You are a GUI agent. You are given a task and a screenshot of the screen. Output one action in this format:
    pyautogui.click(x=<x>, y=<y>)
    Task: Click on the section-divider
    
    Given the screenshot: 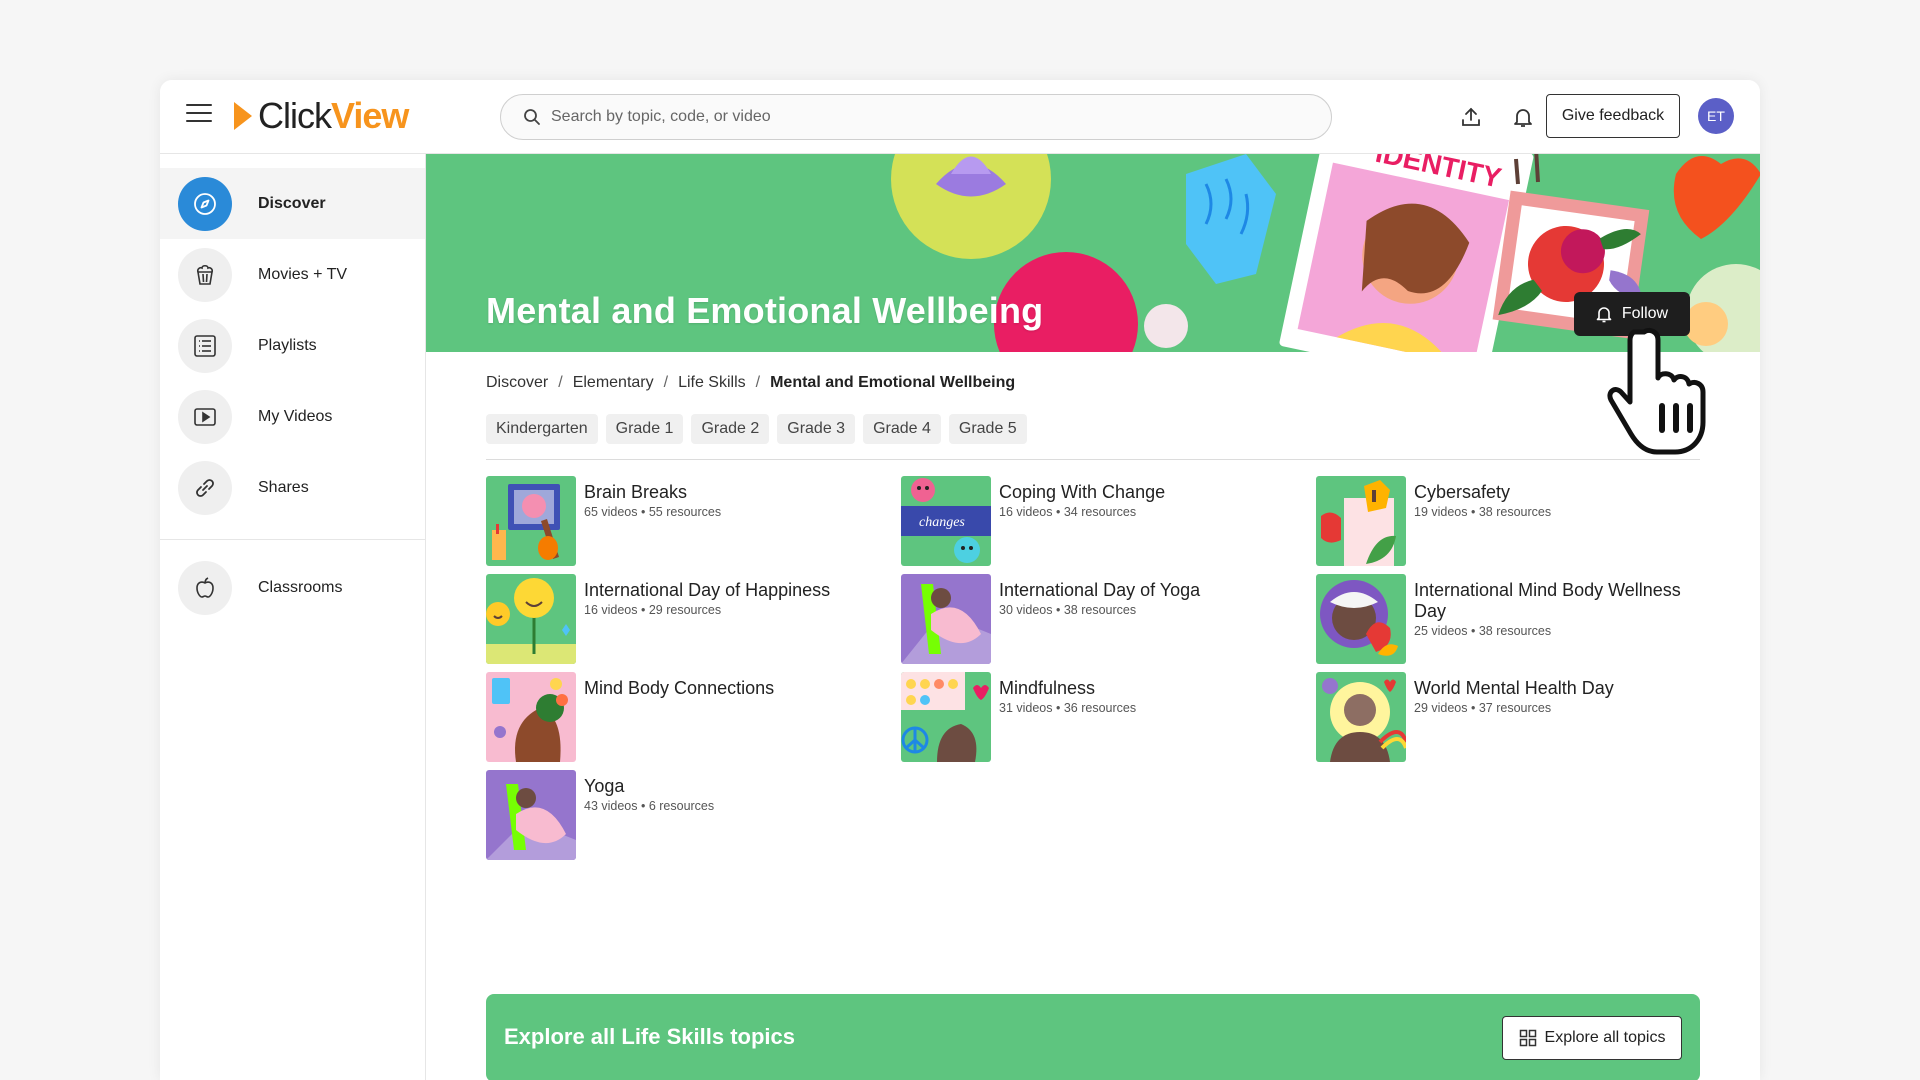 What is the action you would take?
    pyautogui.click(x=1093, y=459)
    